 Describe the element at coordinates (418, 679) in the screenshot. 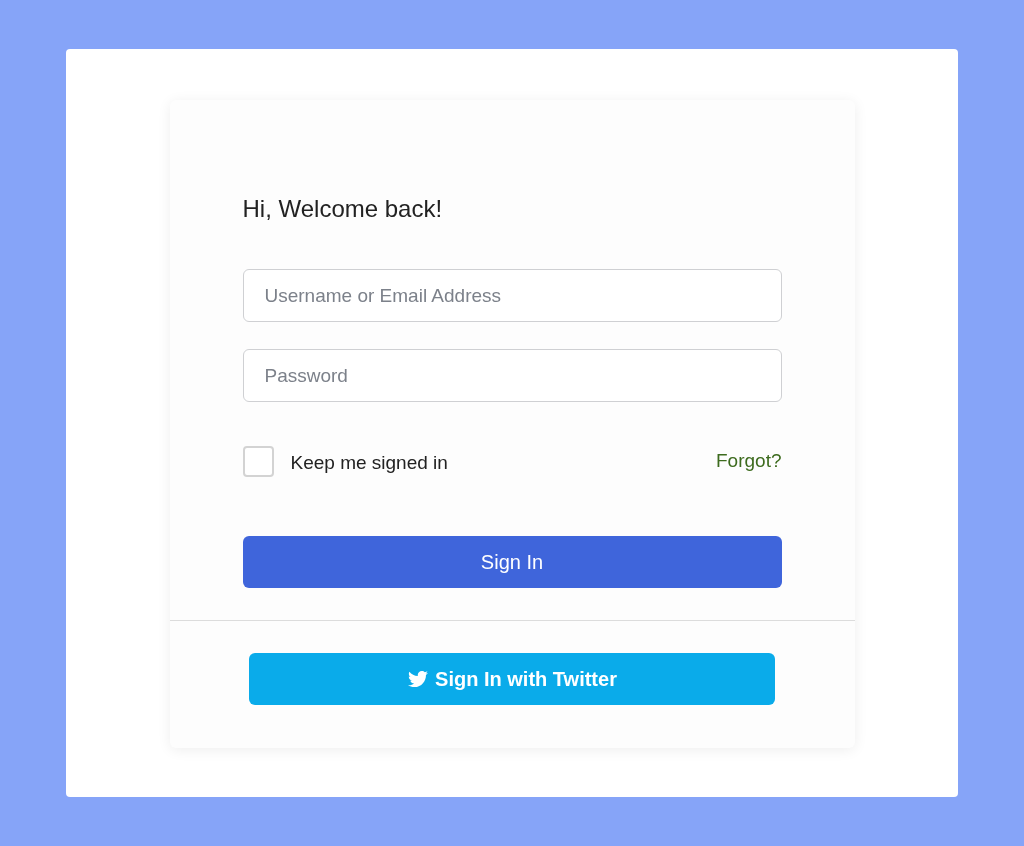

I see `bird-icon` at that location.